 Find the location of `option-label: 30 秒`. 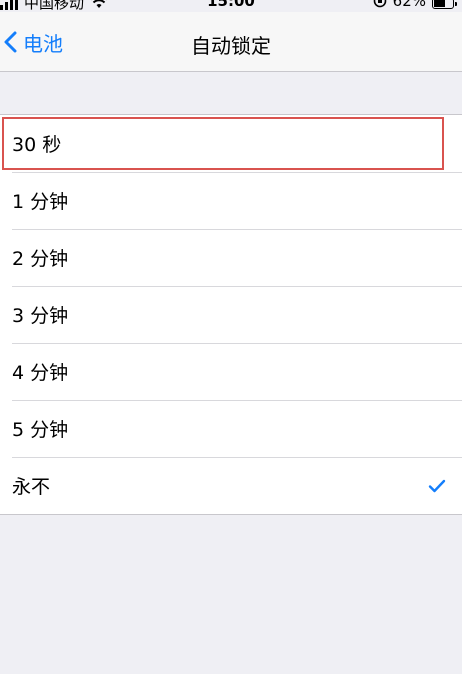

option-label: 30 秒 is located at coordinates (37, 145).